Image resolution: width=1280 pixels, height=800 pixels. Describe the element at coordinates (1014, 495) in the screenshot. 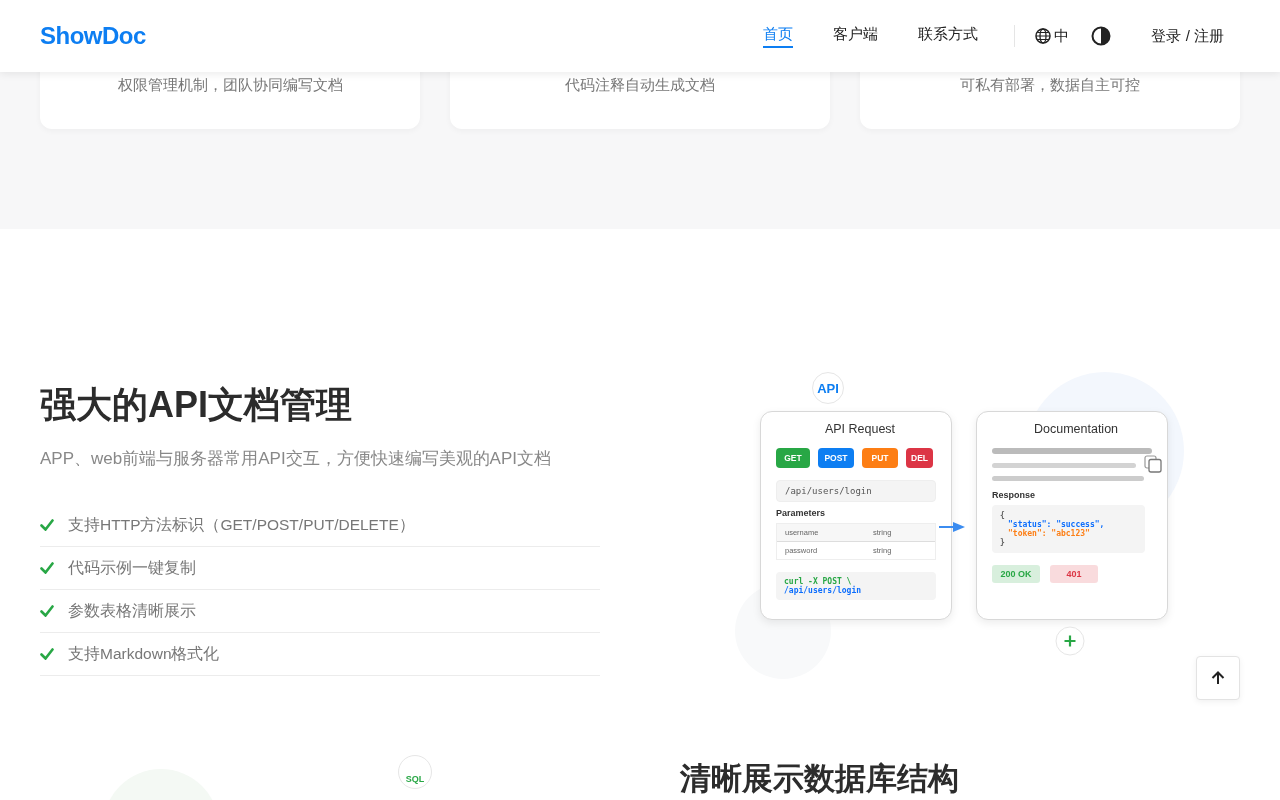

I see `response-heading: Response` at that location.